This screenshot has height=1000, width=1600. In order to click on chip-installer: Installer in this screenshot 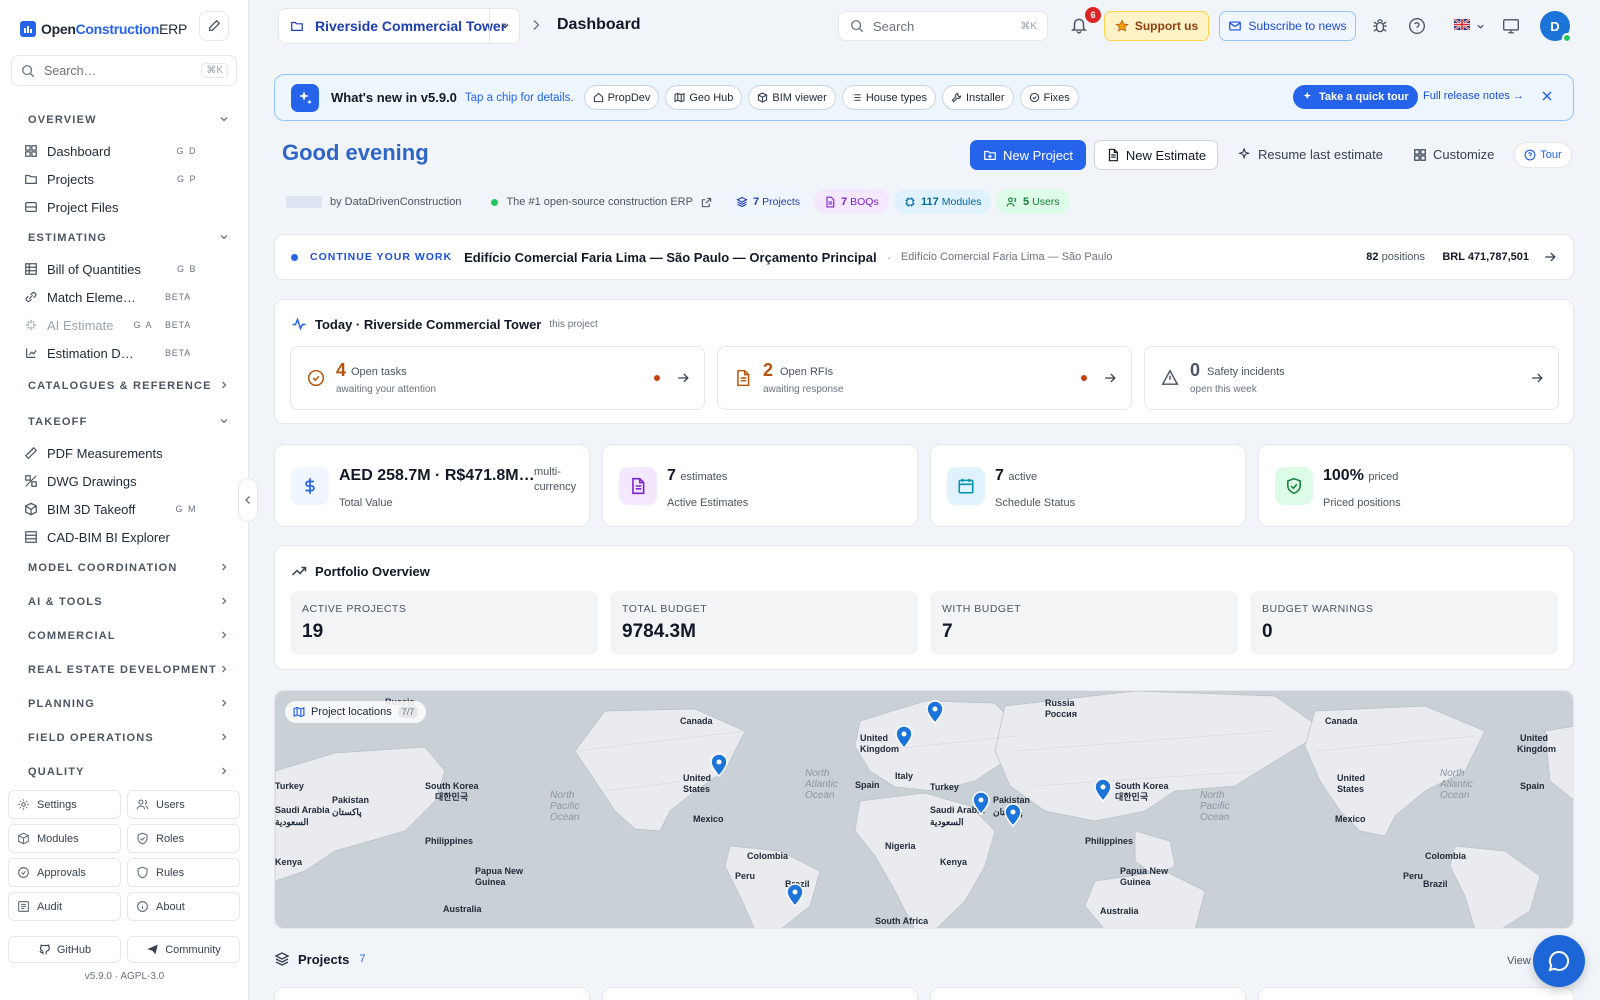, I will do `click(977, 97)`.